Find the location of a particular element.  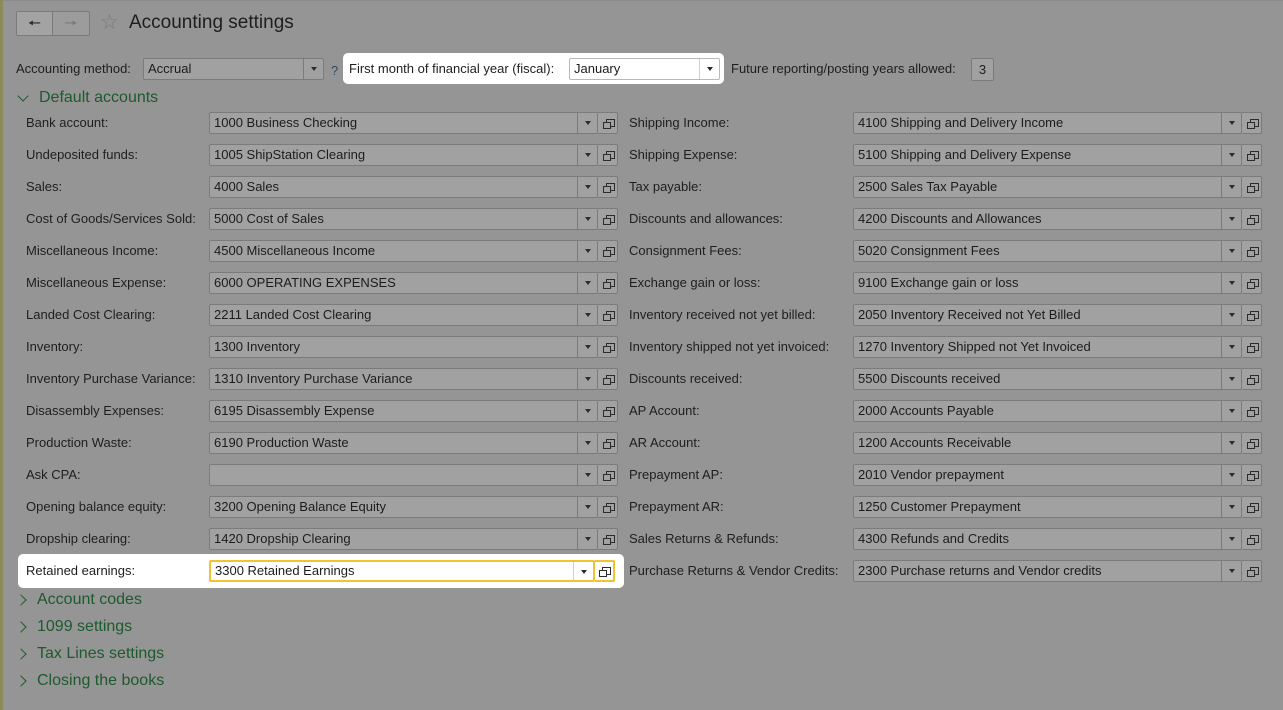

dropship-clearing-select: 1420 Dropship Clearing is located at coordinates (403, 539).